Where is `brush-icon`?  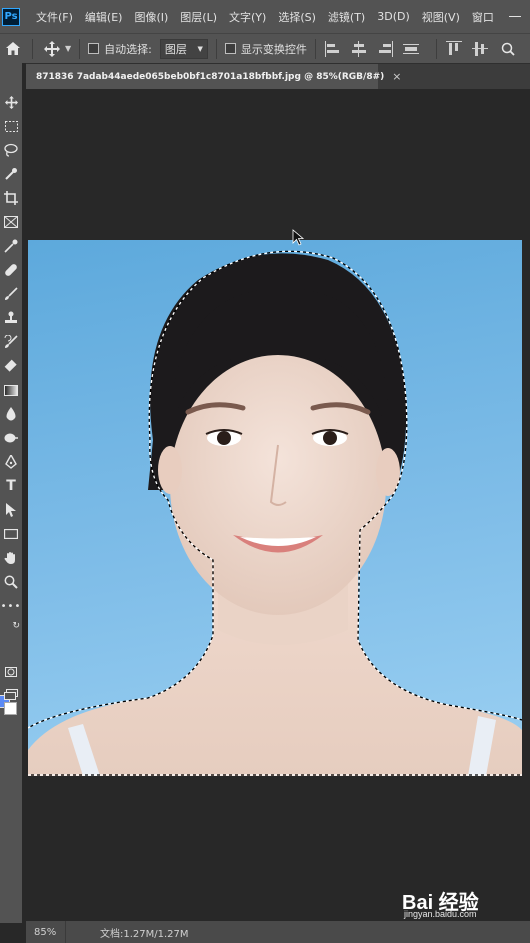 brush-icon is located at coordinates (11, 293).